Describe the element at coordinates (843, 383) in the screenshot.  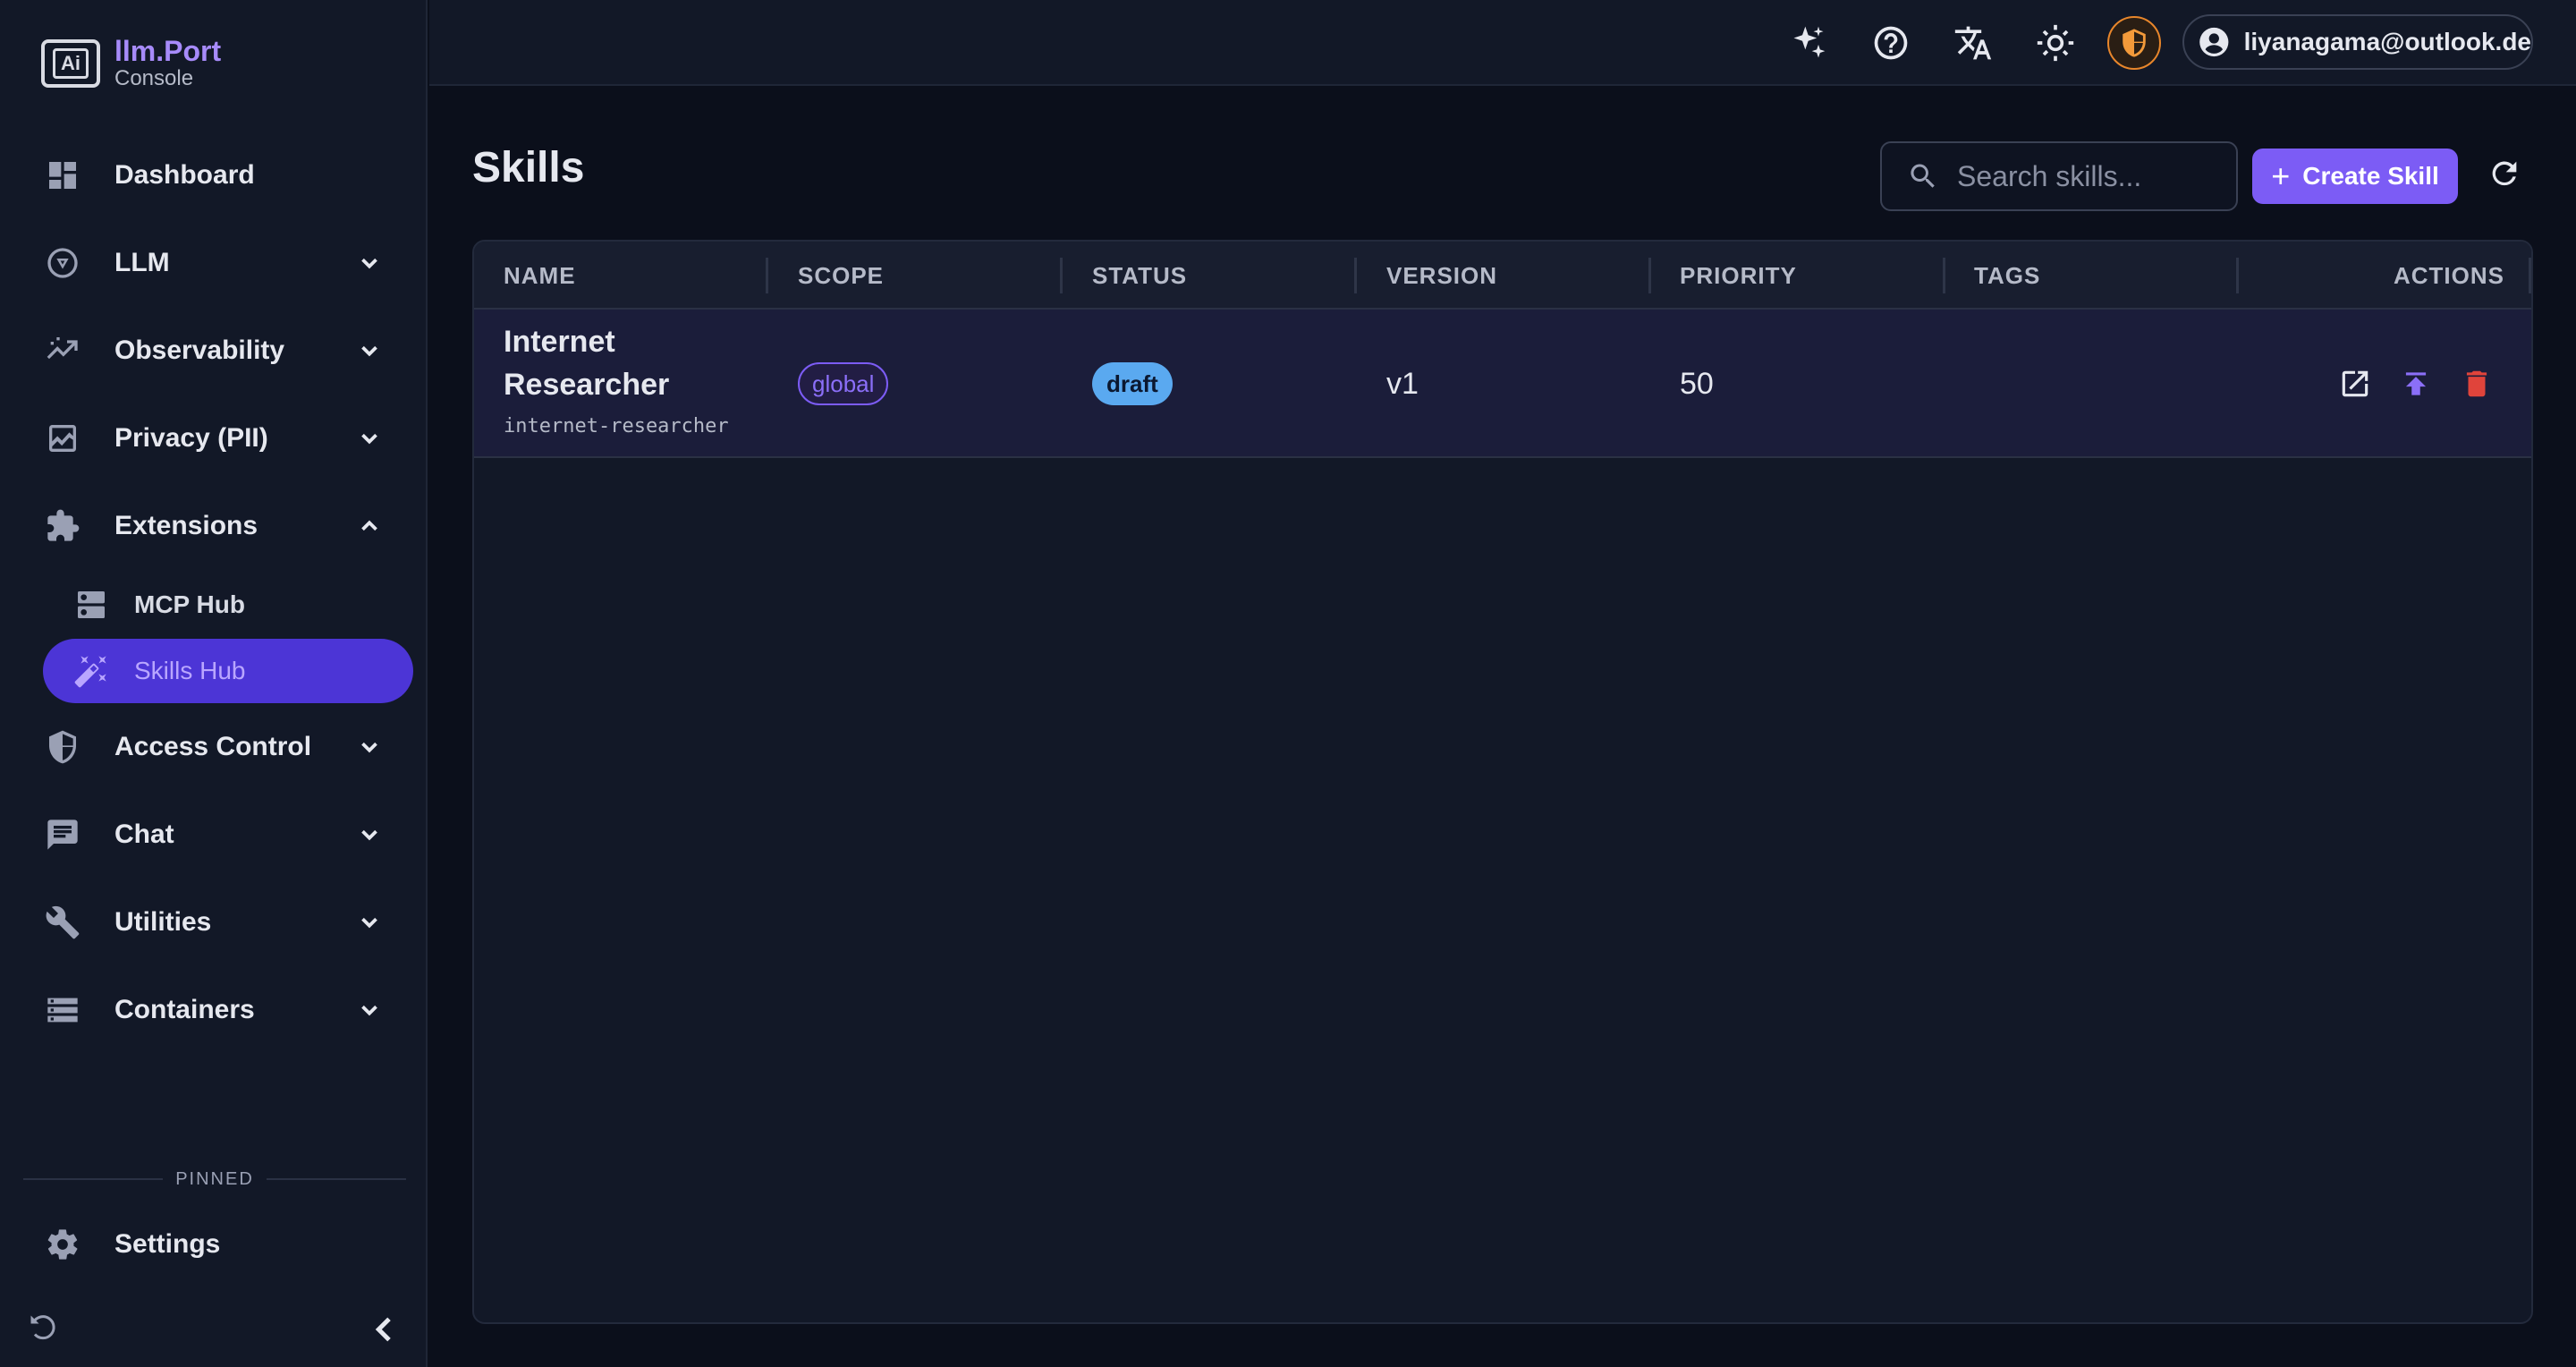
I see `scope-cell: global` at that location.